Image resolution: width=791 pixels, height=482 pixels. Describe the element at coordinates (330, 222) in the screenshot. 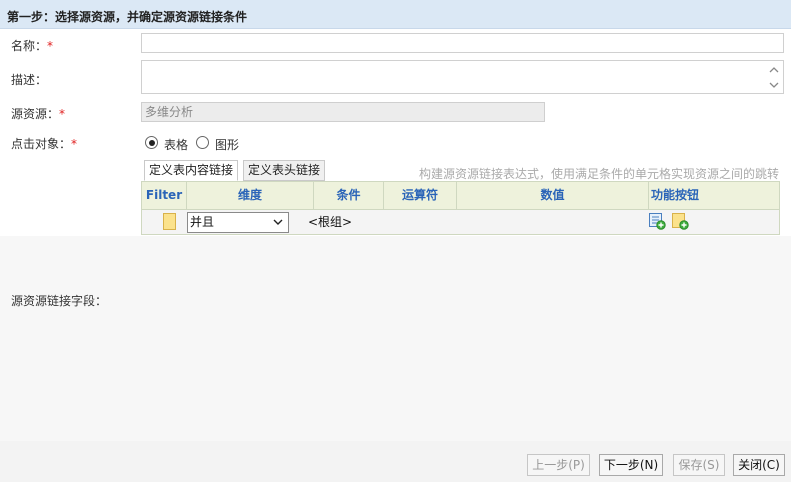

I see `root-group-label: <根组>` at that location.